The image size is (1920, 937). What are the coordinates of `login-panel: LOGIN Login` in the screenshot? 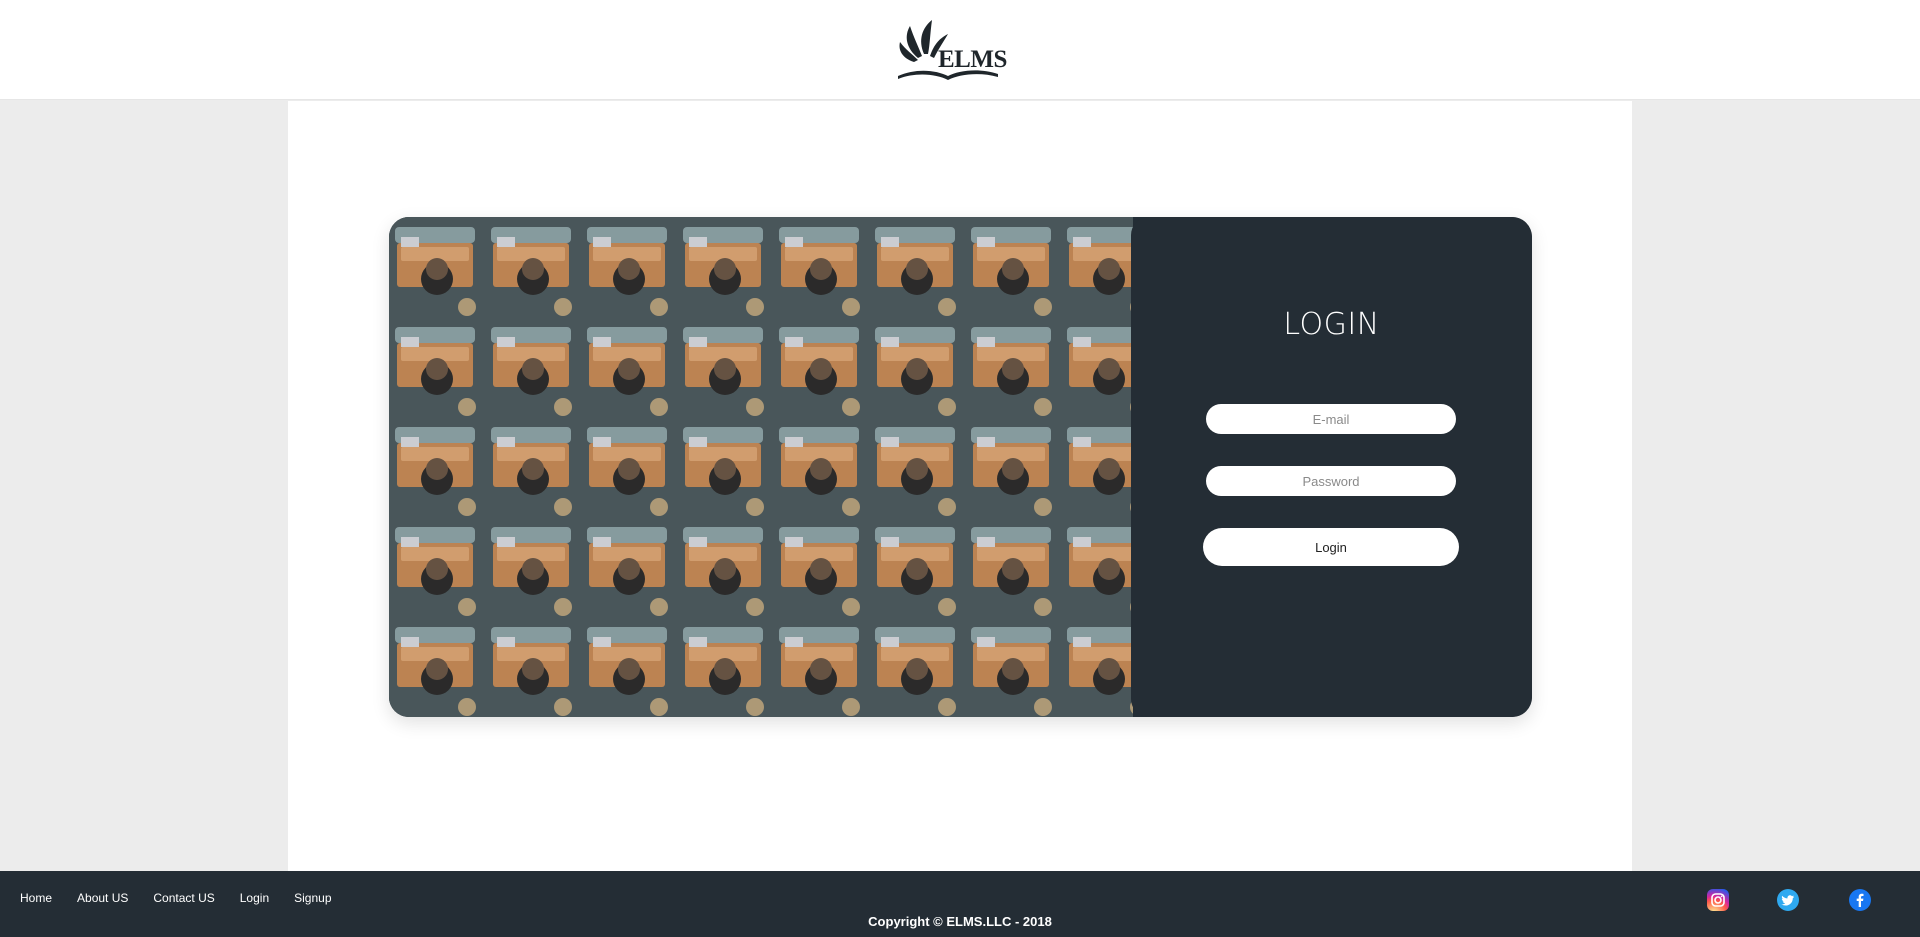 It's located at (1331, 467).